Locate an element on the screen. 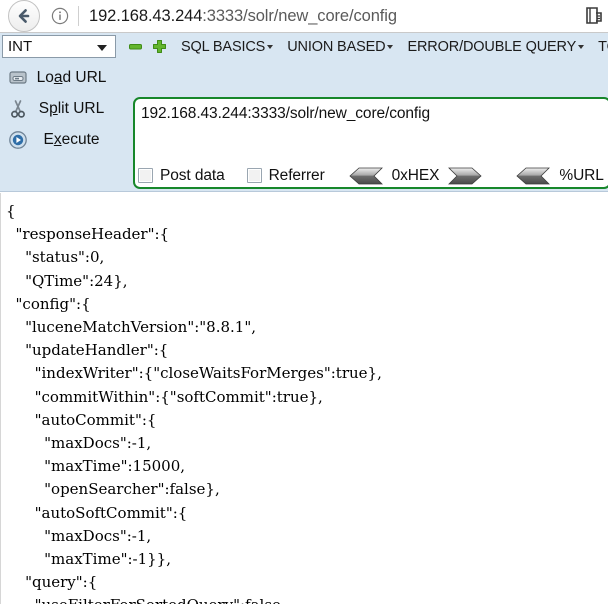 The image size is (608, 604). split-url-button: Split URL is located at coordinates (64, 108).